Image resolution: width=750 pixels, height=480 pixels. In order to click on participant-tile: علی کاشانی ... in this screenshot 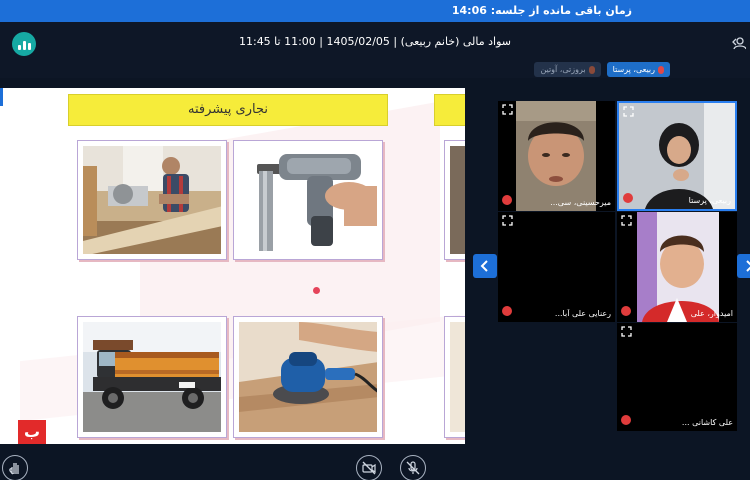, I will do `click(677, 377)`.